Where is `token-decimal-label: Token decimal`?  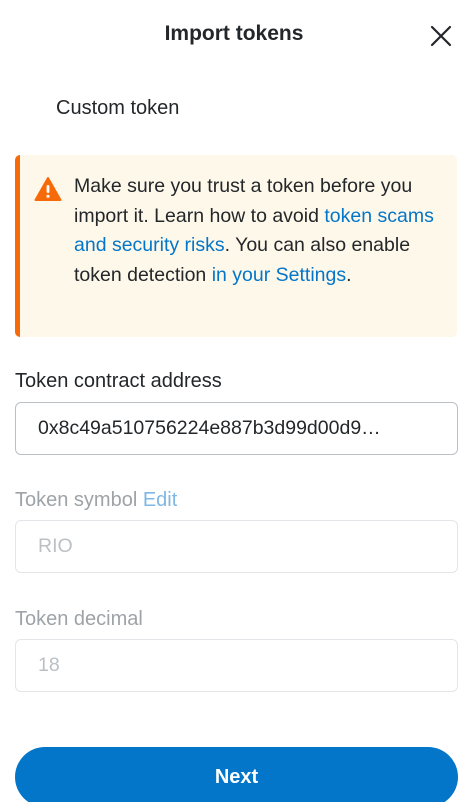
token-decimal-label: Token decimal is located at coordinates (79, 619).